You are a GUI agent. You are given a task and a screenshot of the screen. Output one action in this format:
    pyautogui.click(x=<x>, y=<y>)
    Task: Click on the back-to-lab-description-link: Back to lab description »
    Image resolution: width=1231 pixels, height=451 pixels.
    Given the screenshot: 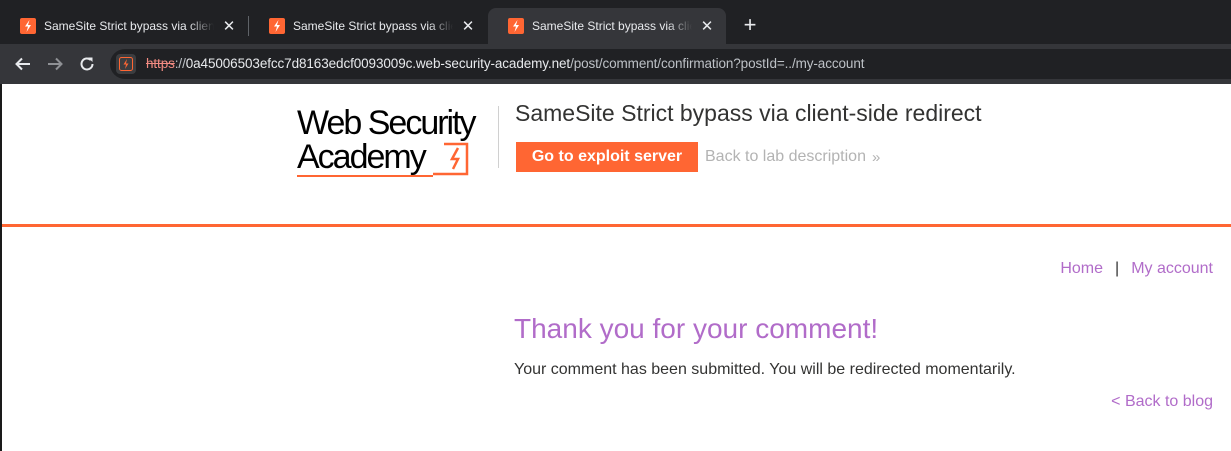 What is the action you would take?
    pyautogui.click(x=793, y=157)
    